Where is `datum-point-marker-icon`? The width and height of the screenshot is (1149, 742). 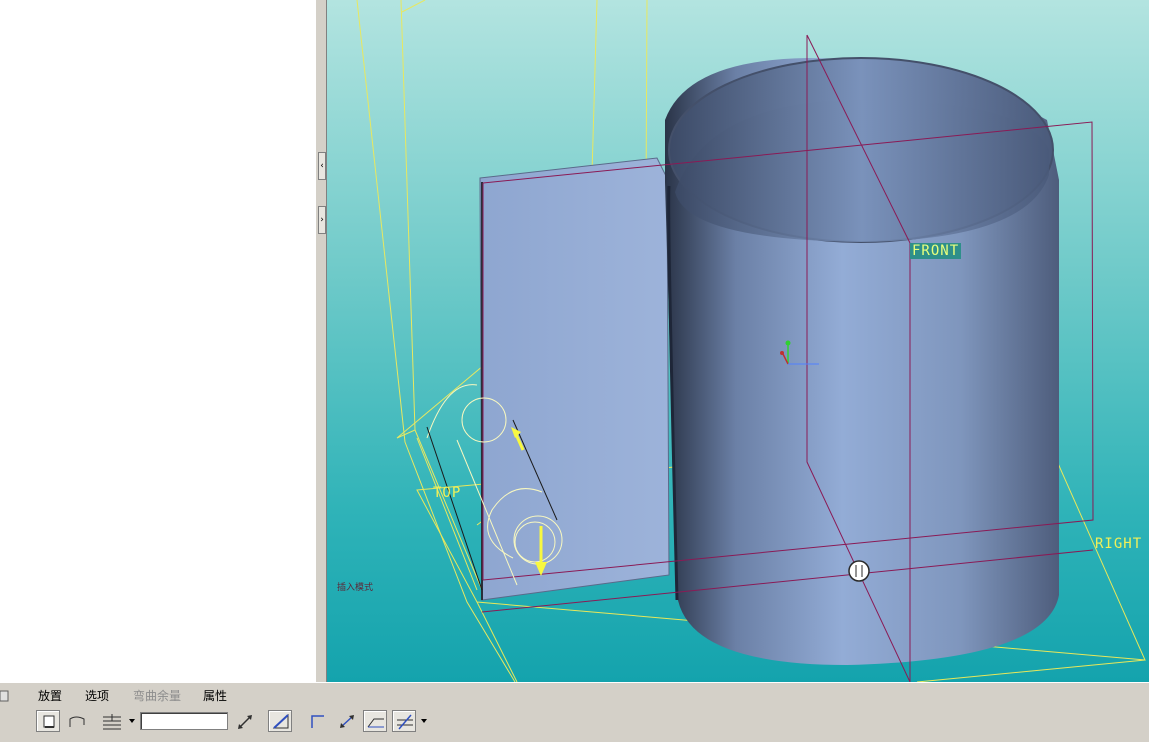 datum-point-marker-icon is located at coordinates (859, 571).